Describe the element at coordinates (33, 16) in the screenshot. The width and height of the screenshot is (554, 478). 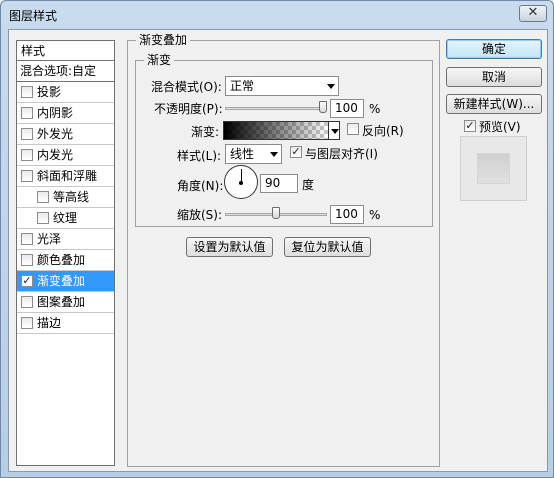
I see `window-title: 图层样式` at that location.